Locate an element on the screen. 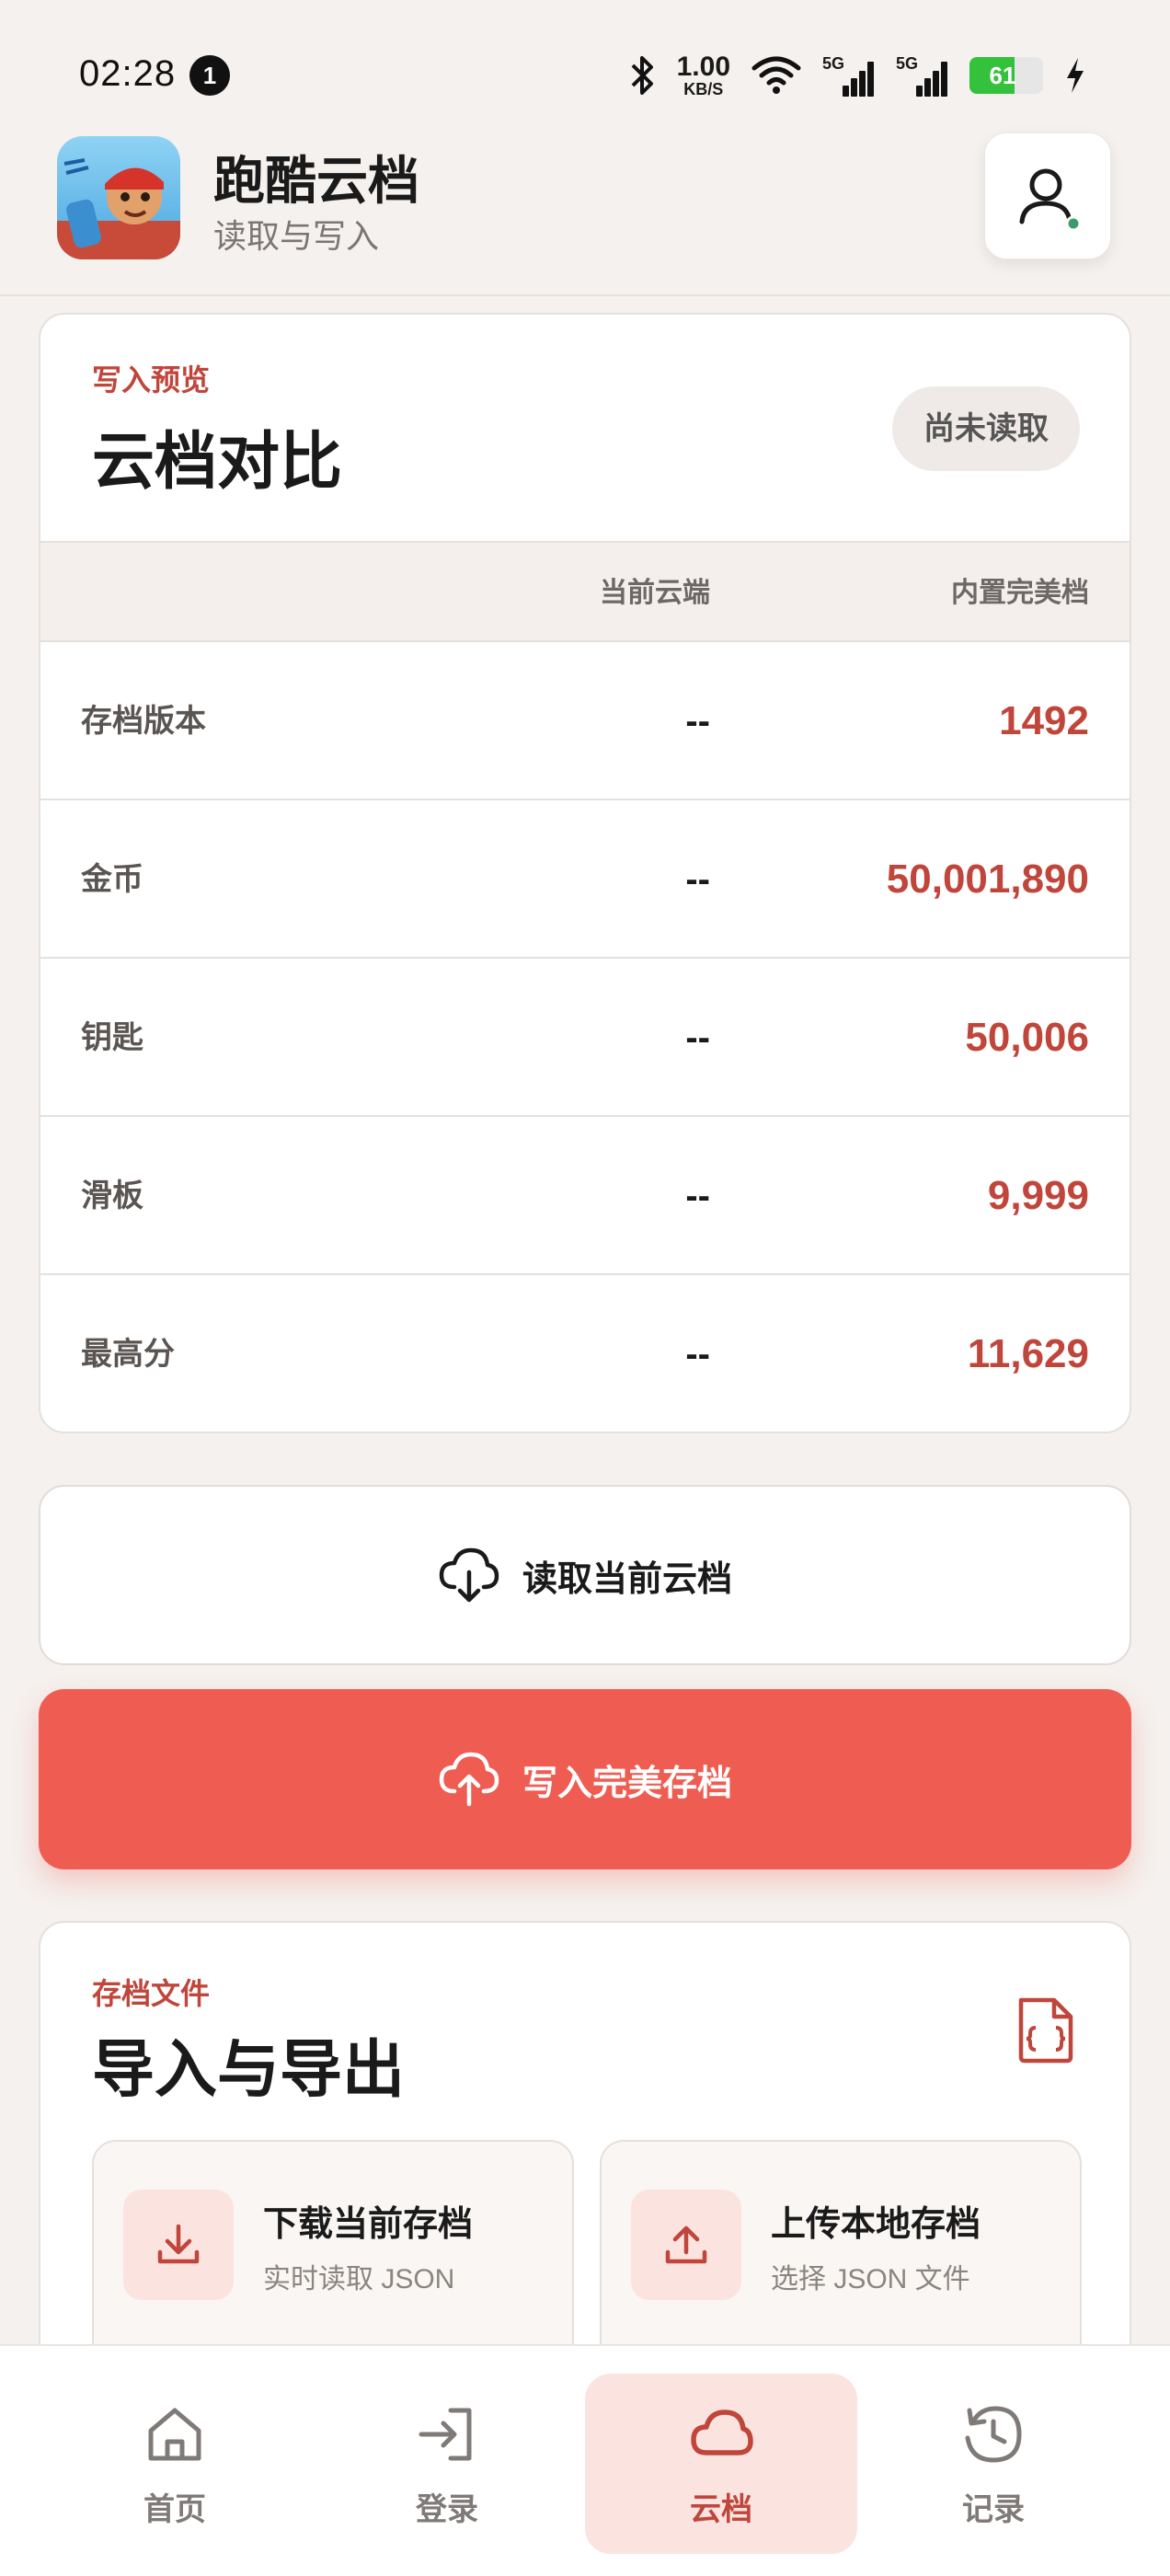 This screenshot has width=1170, height=2576. compare-eyebrow: 写入预览 is located at coordinates (151, 380).